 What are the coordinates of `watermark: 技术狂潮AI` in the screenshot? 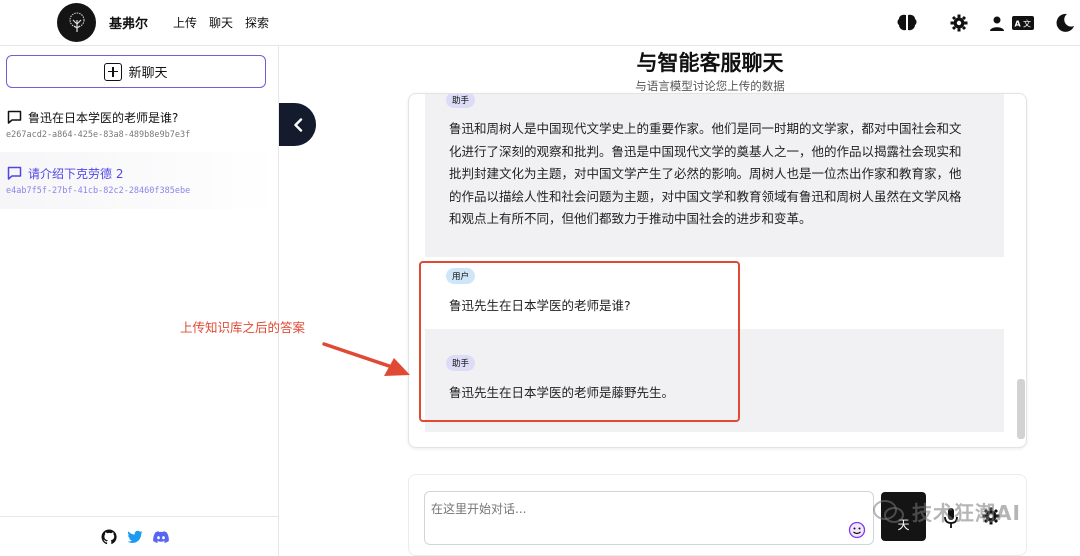 It's located at (946, 511).